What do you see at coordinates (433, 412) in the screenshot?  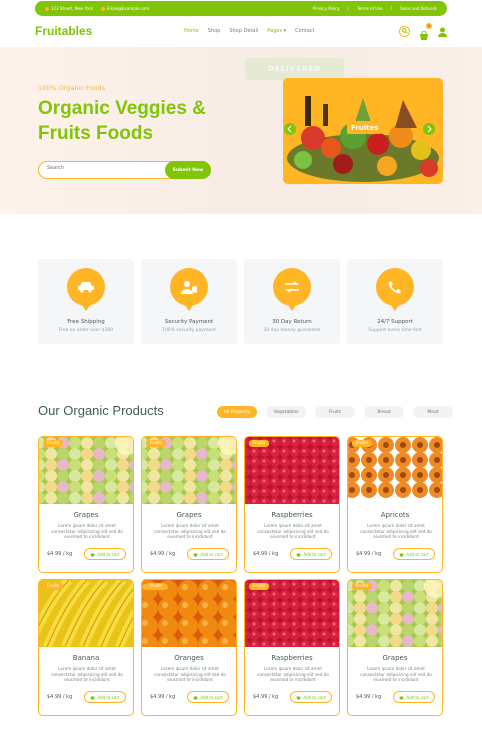 I see `tab-meat: Meat` at bounding box center [433, 412].